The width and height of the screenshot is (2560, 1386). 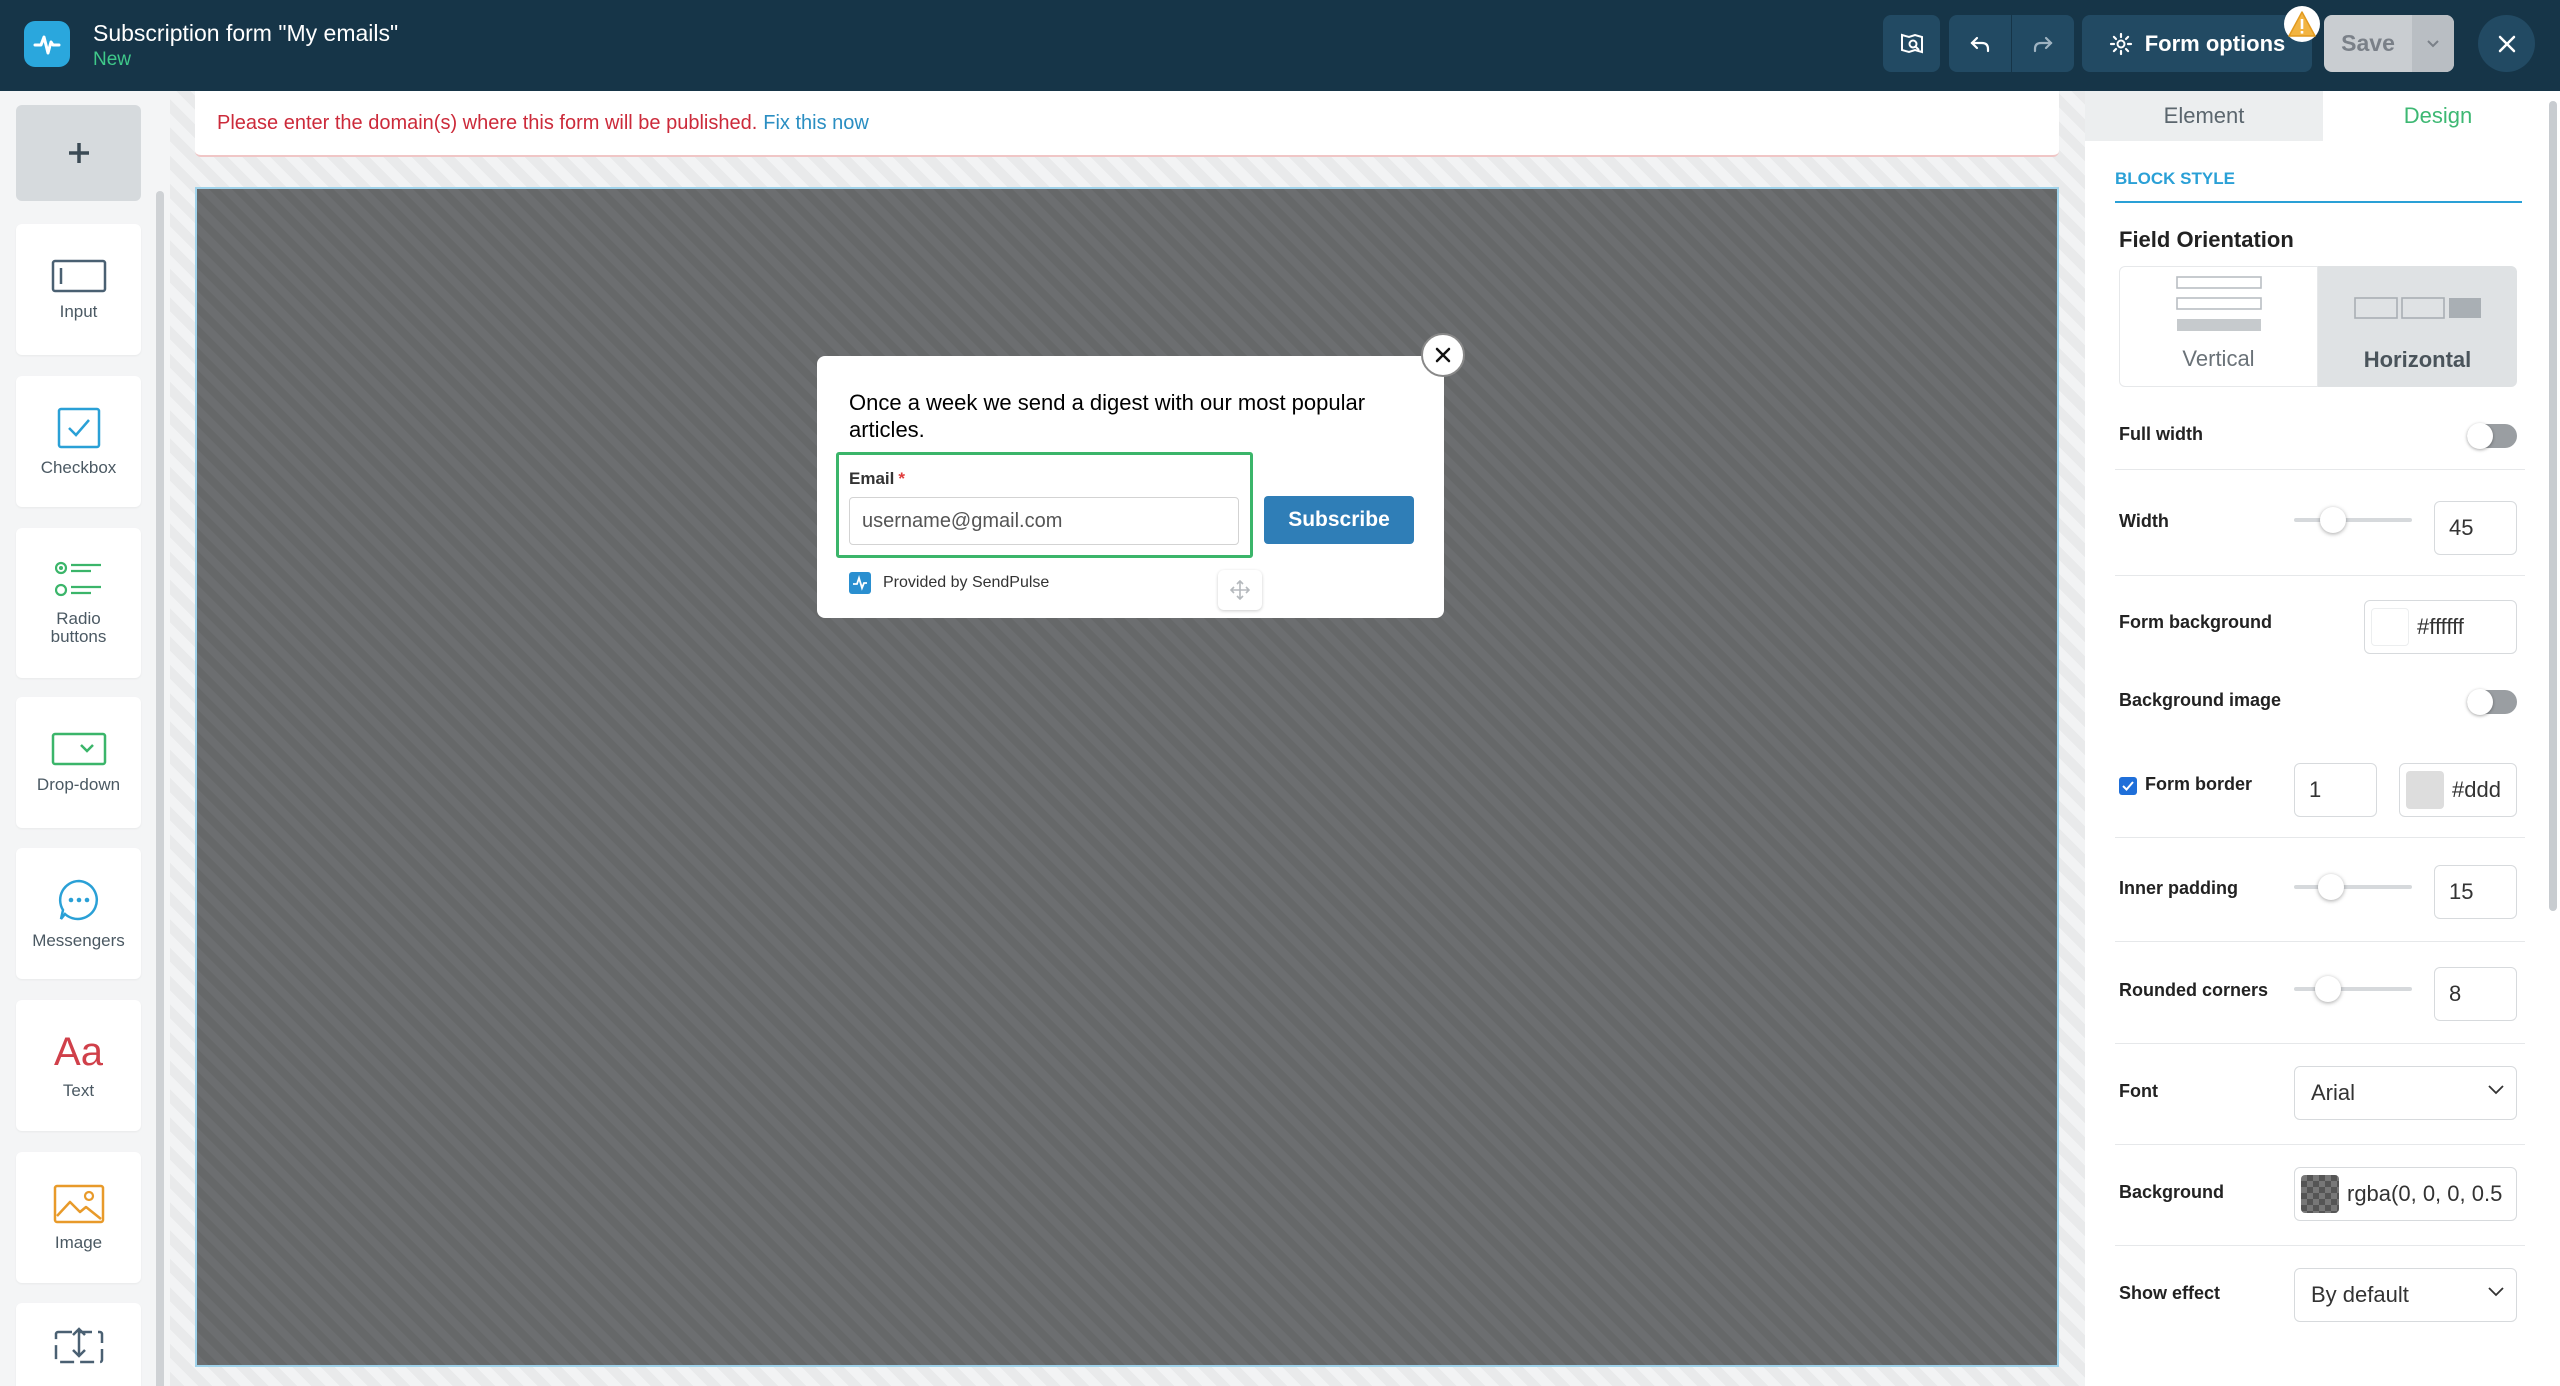 I want to click on save-button: Save, so click(x=2368, y=43).